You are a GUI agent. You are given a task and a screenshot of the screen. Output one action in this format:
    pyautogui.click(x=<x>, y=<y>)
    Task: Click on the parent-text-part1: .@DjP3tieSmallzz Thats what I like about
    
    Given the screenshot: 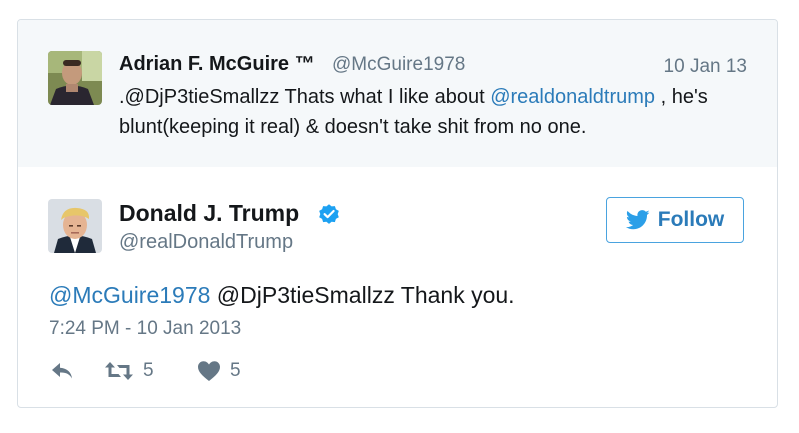 What is the action you would take?
    pyautogui.click(x=305, y=97)
    